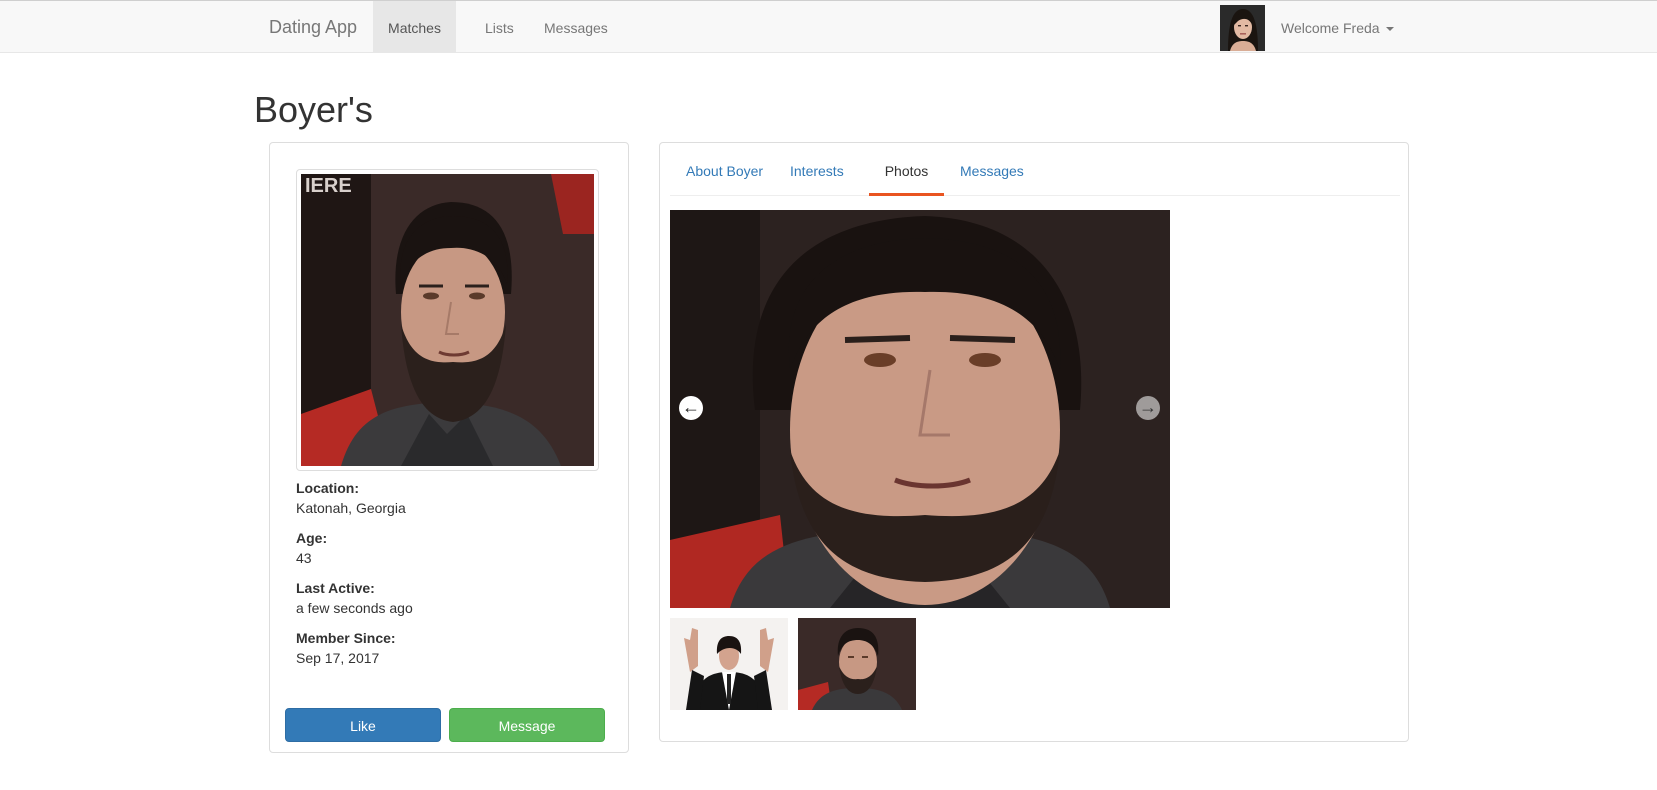  I want to click on user-avatar, so click(1242, 28).